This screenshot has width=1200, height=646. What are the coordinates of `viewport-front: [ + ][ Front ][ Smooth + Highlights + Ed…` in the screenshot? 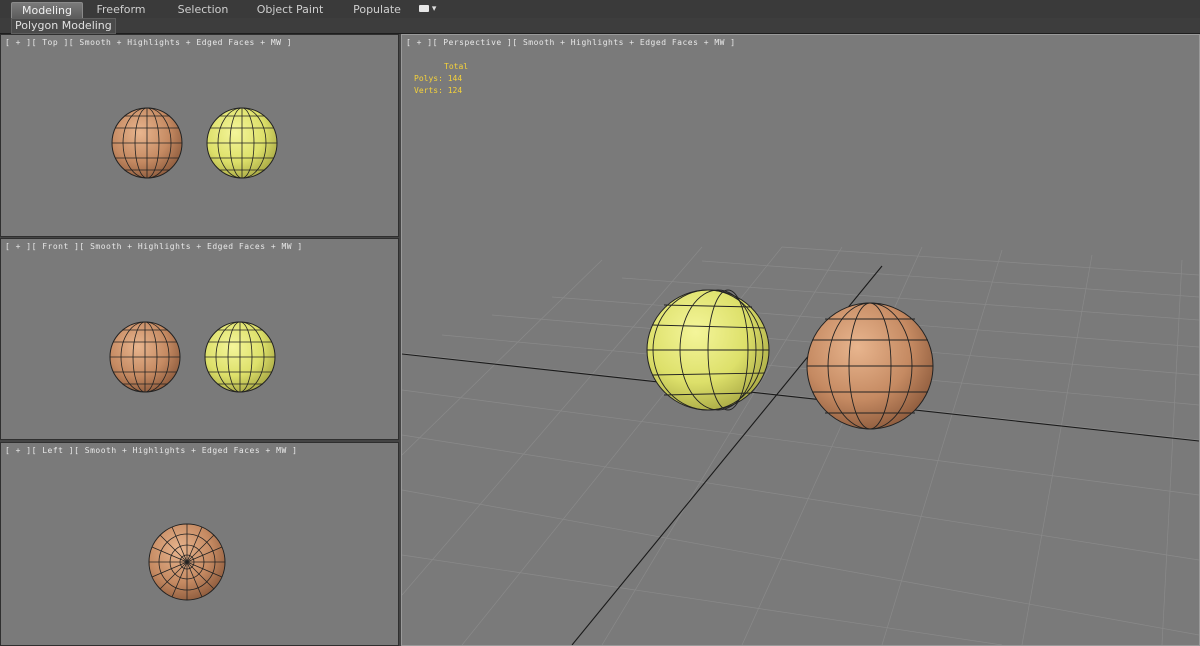 It's located at (199, 339).